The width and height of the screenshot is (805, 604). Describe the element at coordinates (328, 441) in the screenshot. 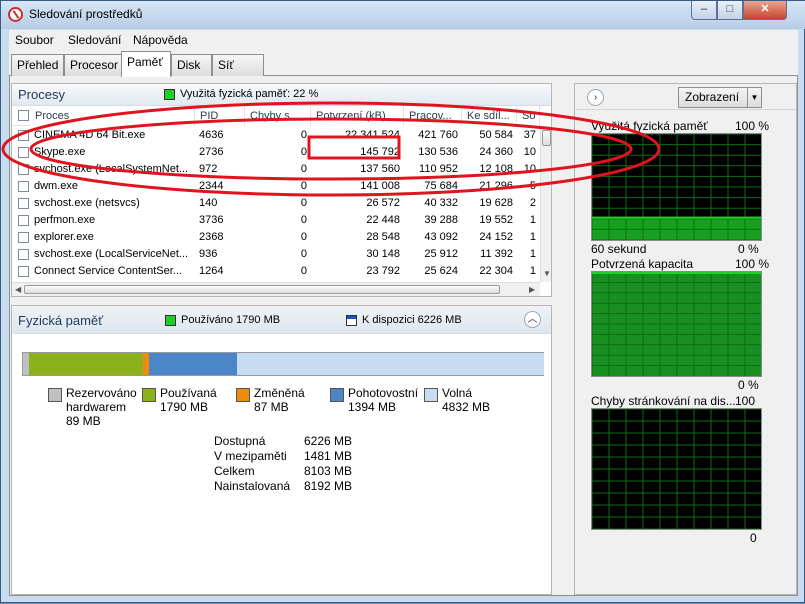

I see `stat-value: 6226 MB` at that location.